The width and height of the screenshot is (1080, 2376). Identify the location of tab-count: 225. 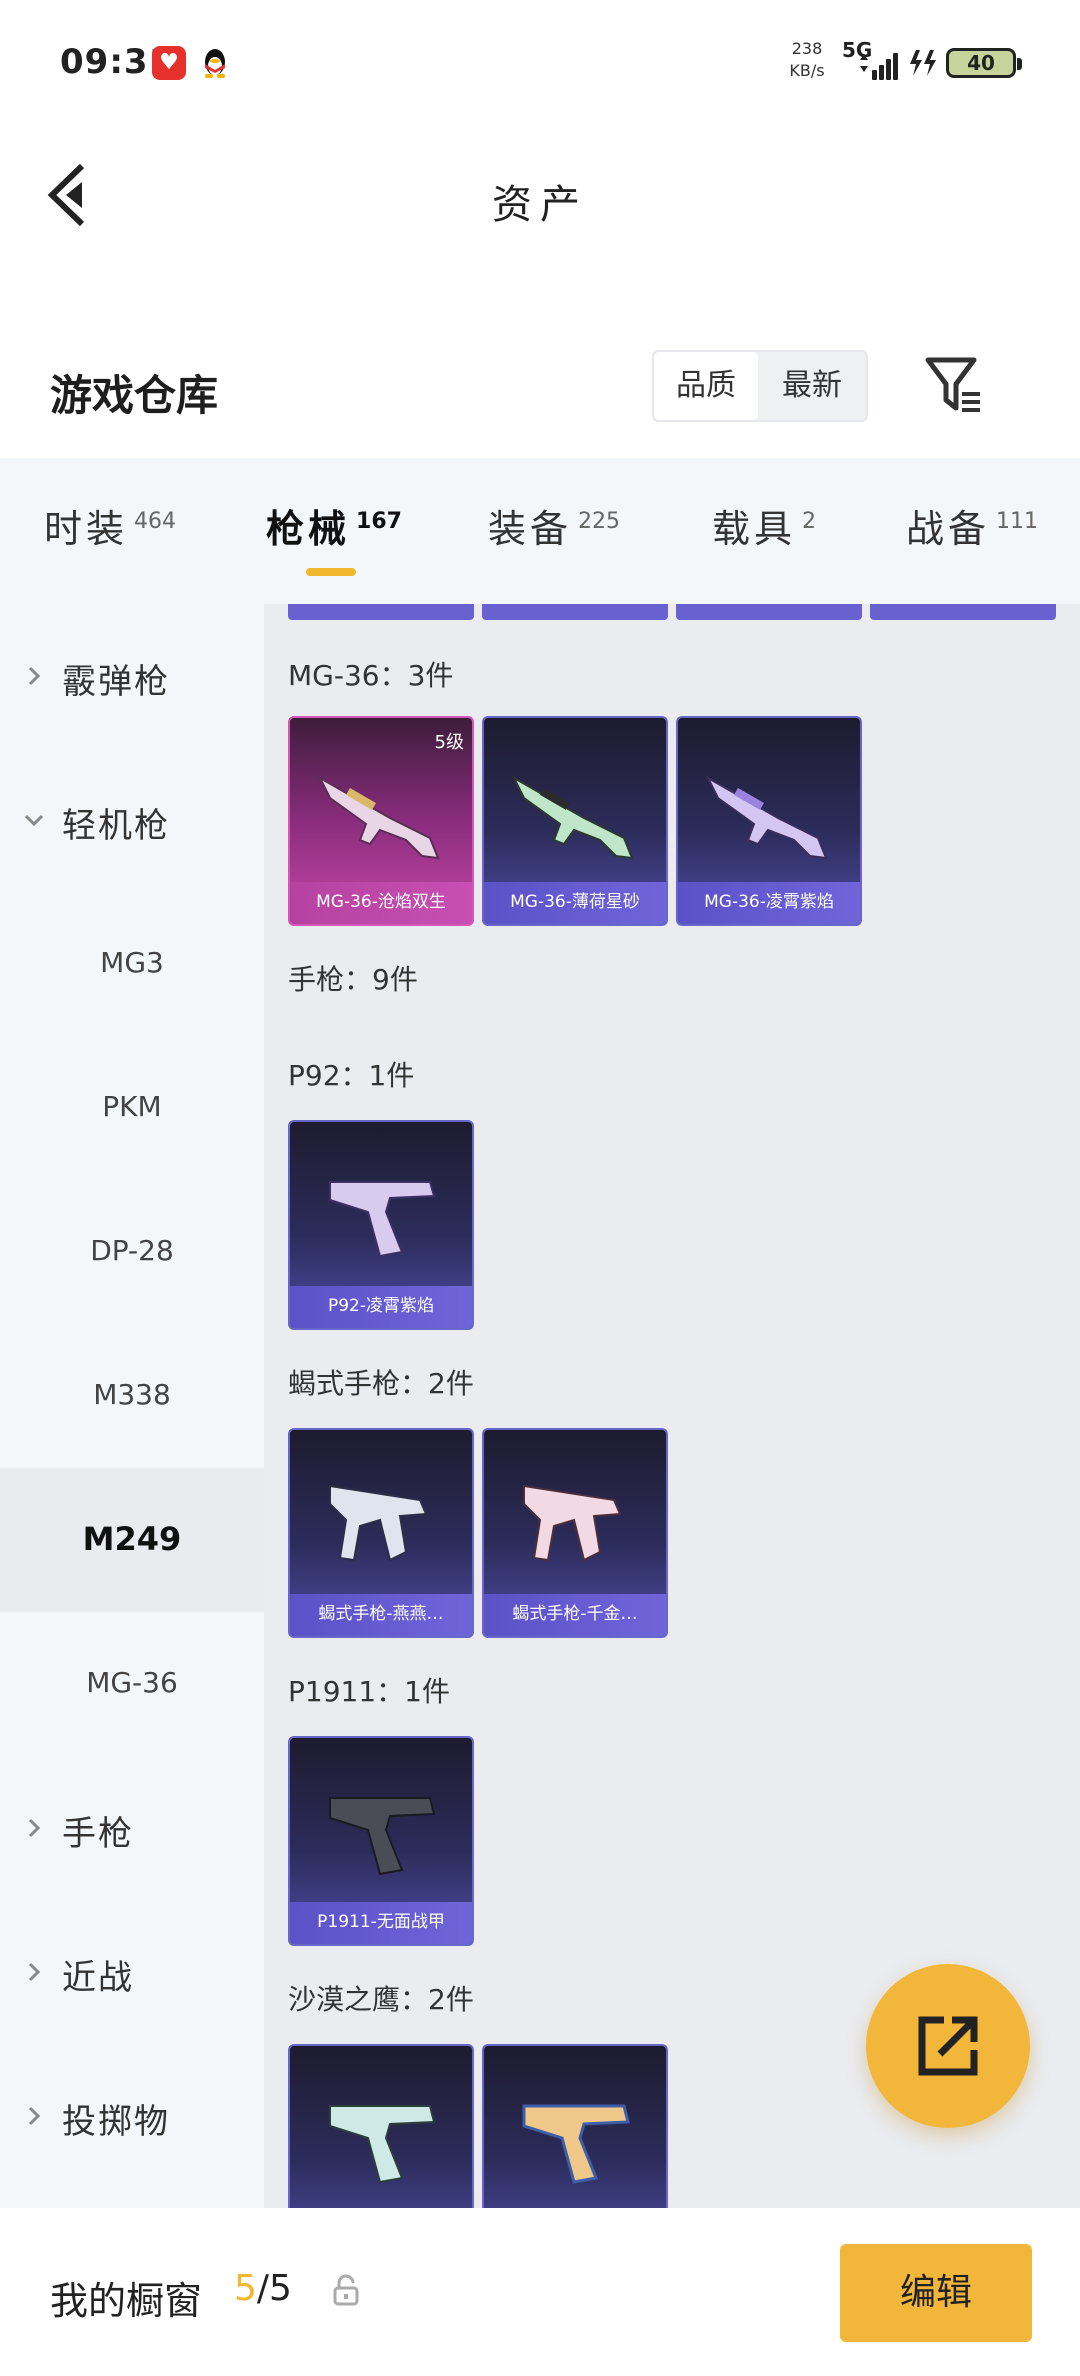
(599, 521).